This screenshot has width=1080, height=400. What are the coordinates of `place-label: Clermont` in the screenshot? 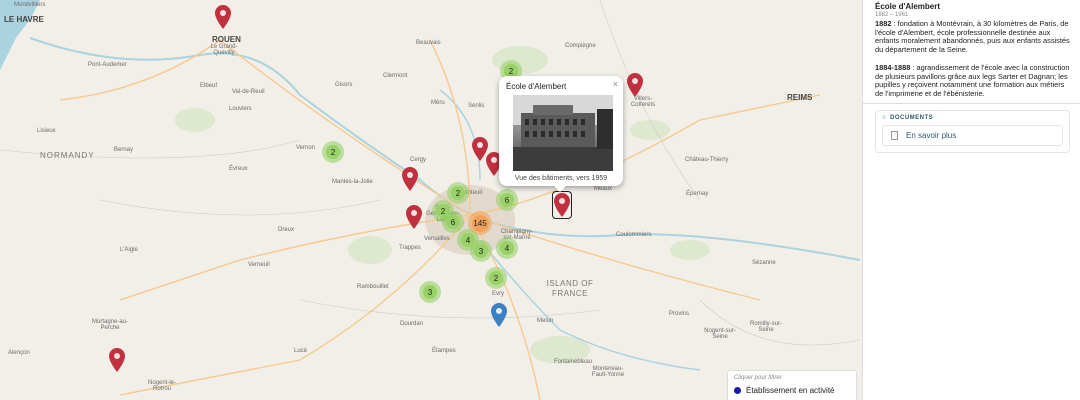 It's located at (395, 76).